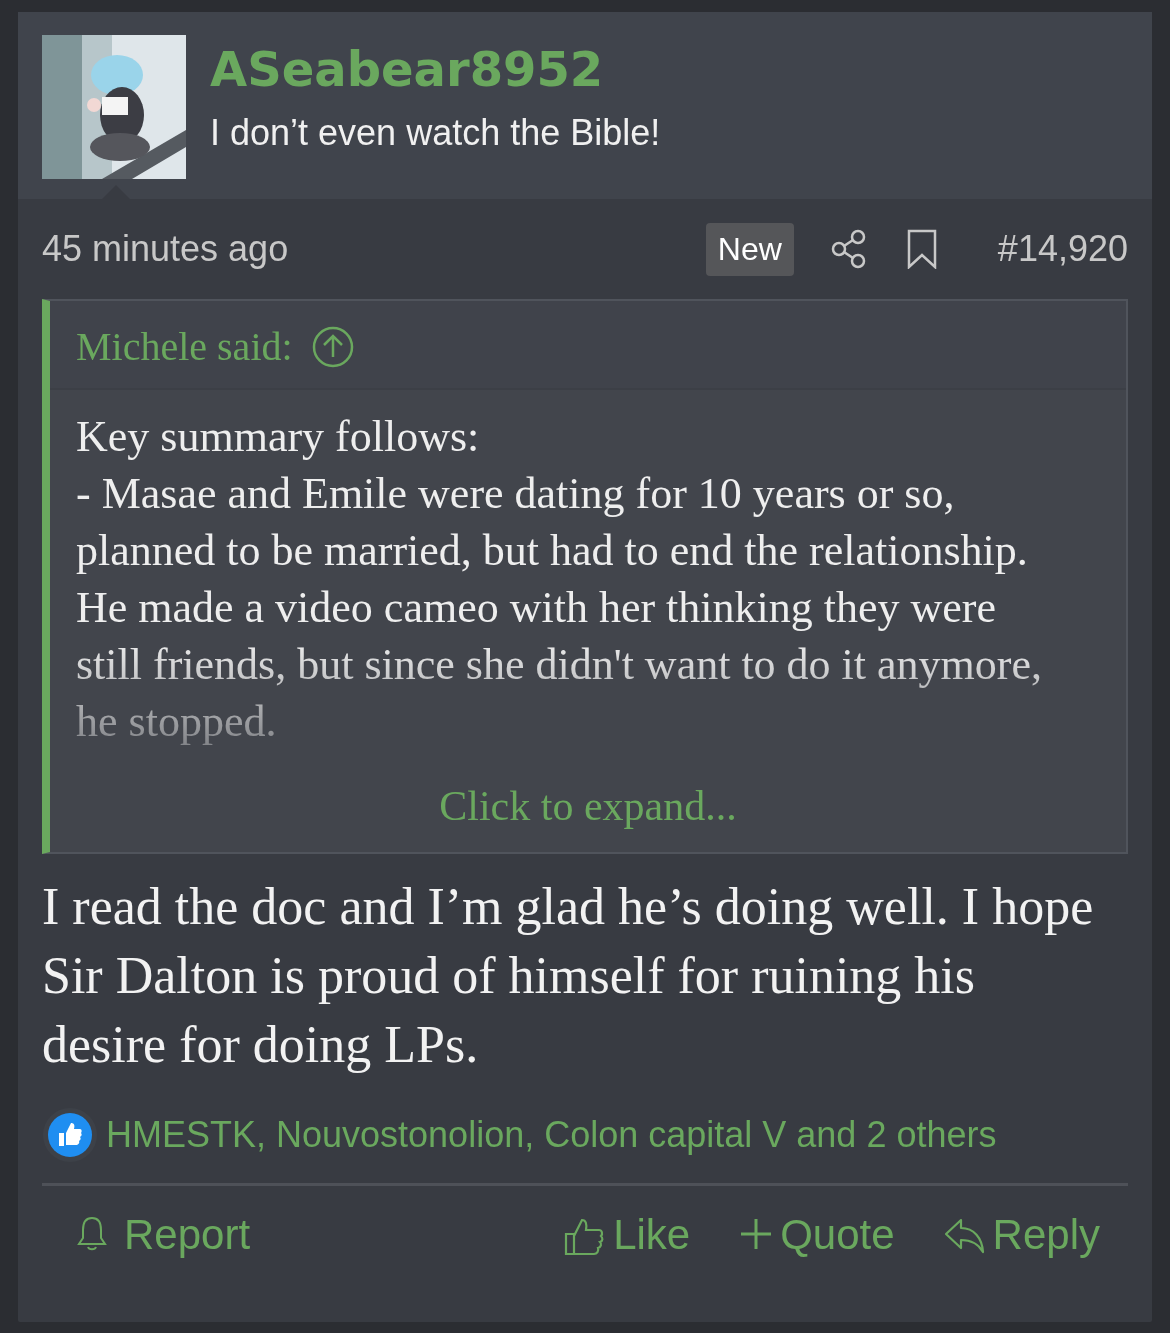 The image size is (1170, 1333). Describe the element at coordinates (435, 133) in the screenshot. I see `user-title: I don’t even watch the Bible!` at that location.